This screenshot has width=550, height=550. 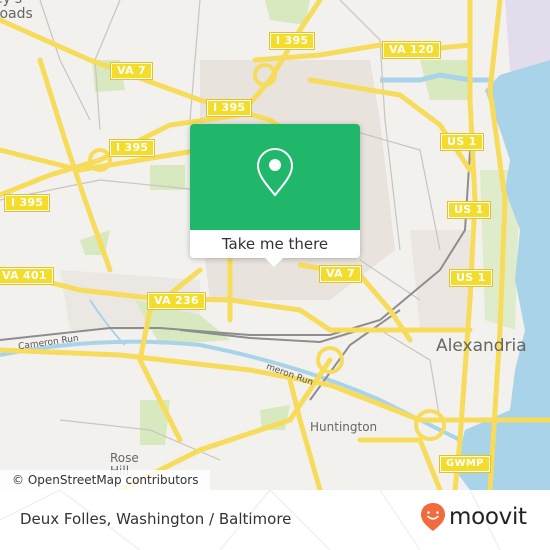 I want to click on popup-header, so click(x=275, y=177).